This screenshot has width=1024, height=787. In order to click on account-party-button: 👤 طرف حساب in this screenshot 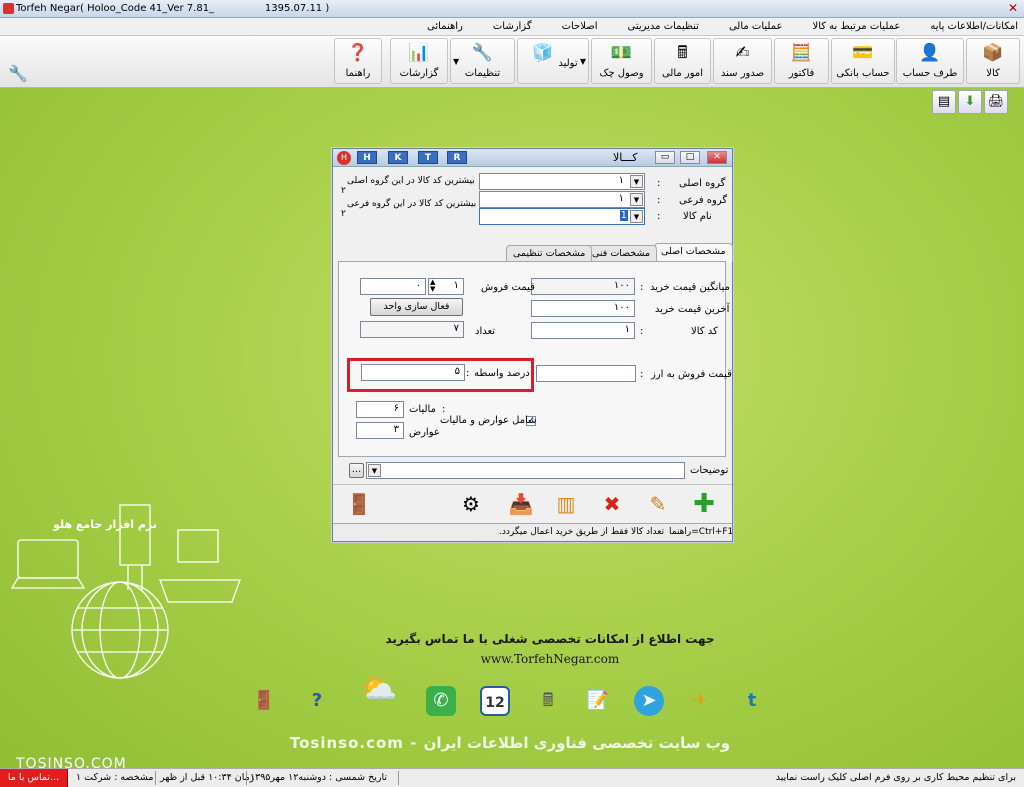, I will do `click(930, 61)`.